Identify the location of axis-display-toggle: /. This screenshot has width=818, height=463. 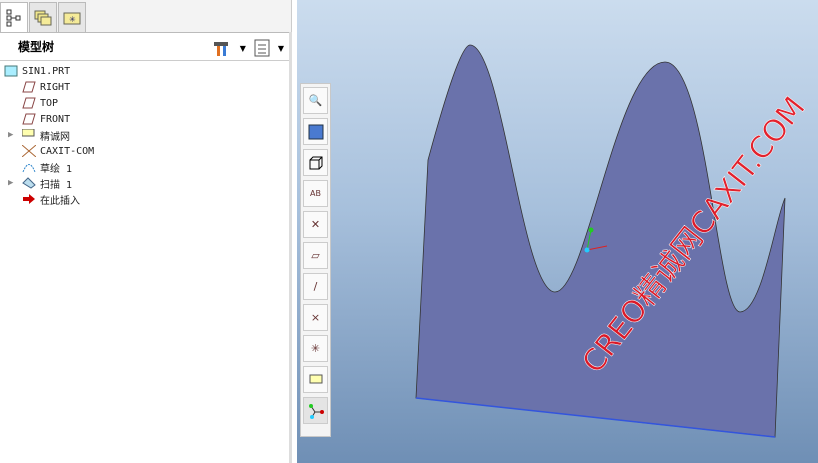
(315, 286).